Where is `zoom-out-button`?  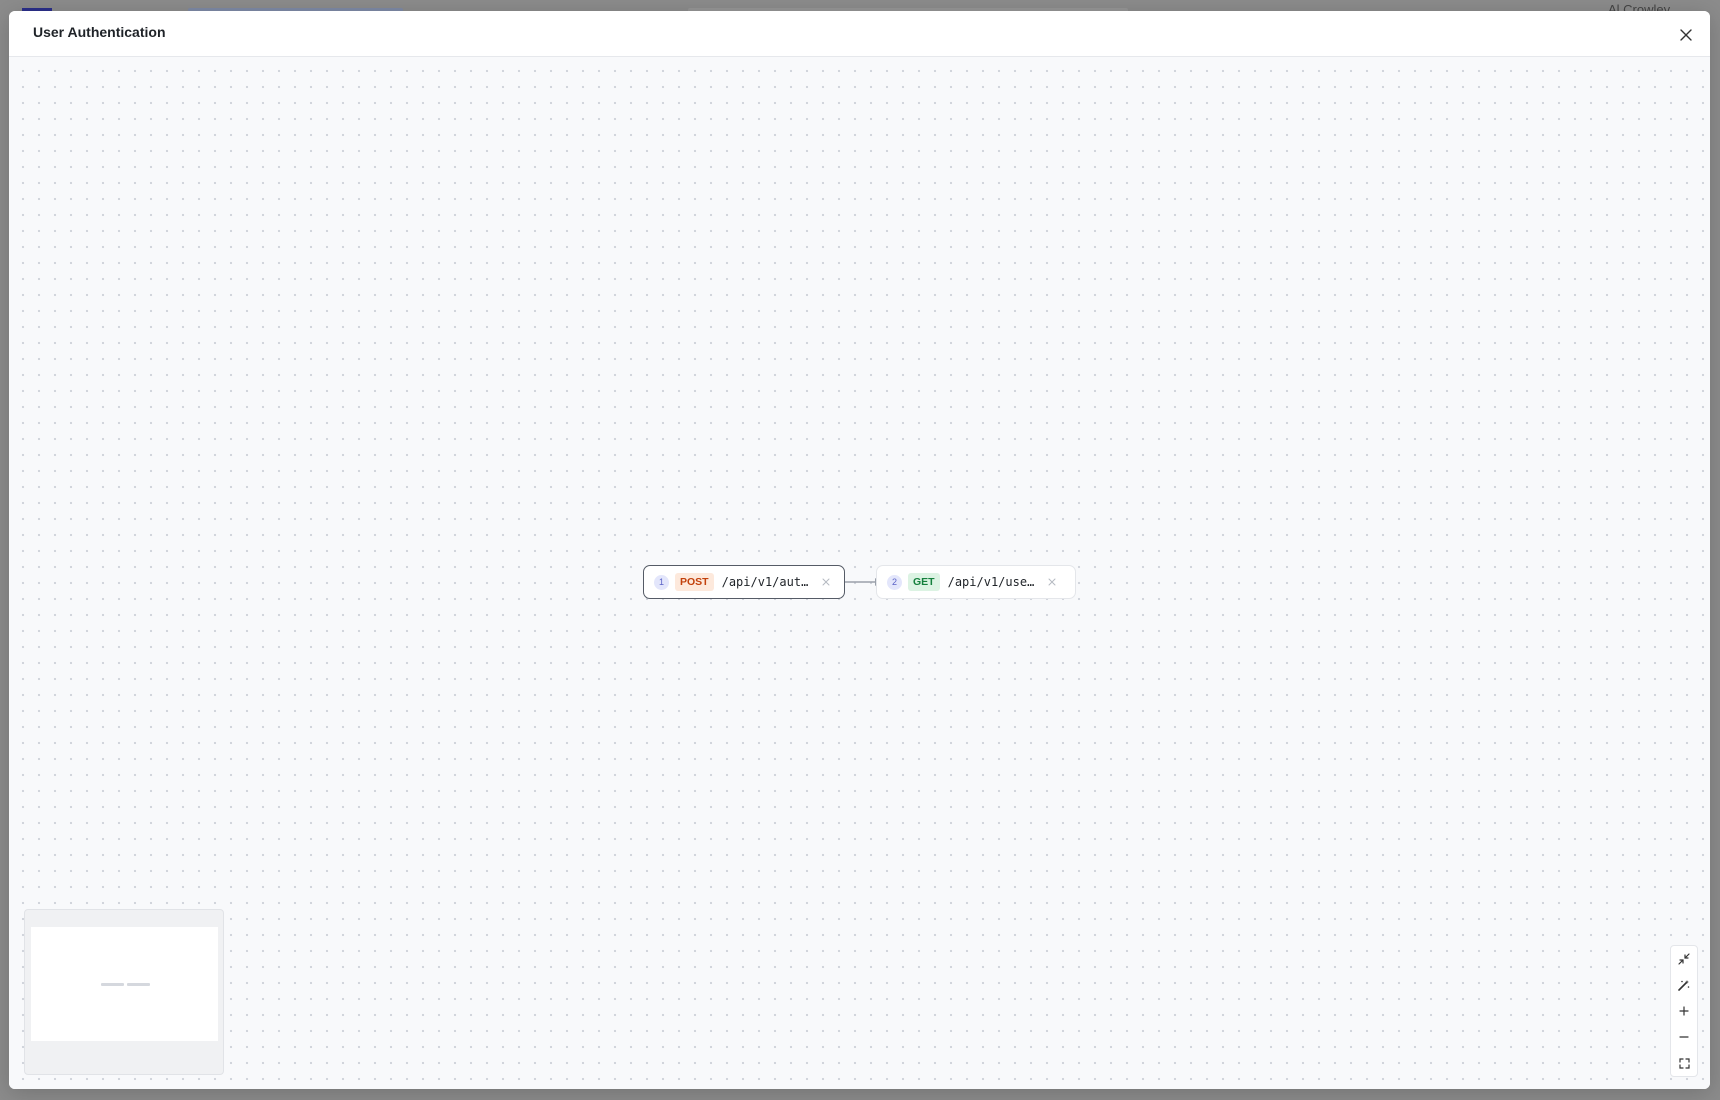 zoom-out-button is located at coordinates (1684, 1037).